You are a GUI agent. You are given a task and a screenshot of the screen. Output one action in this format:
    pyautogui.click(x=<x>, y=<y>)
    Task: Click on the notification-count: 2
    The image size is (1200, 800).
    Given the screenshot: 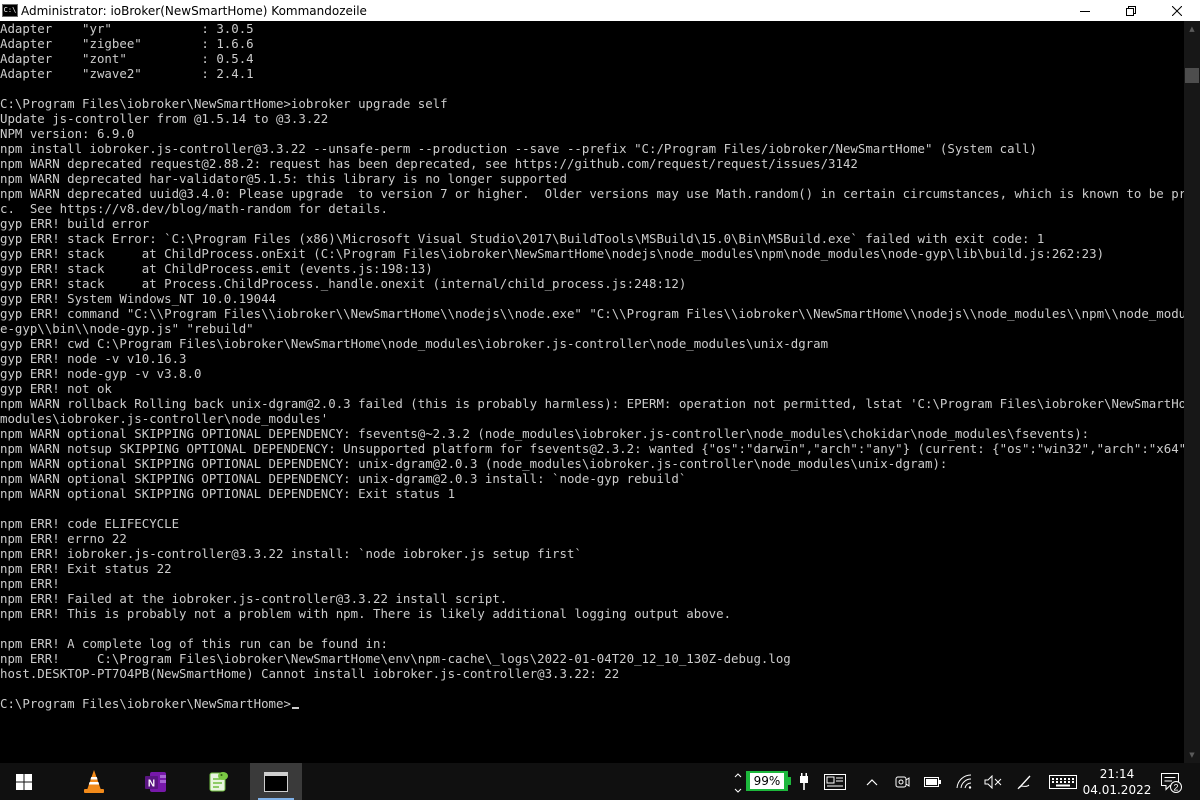 What is the action you would take?
    pyautogui.click(x=1175, y=787)
    